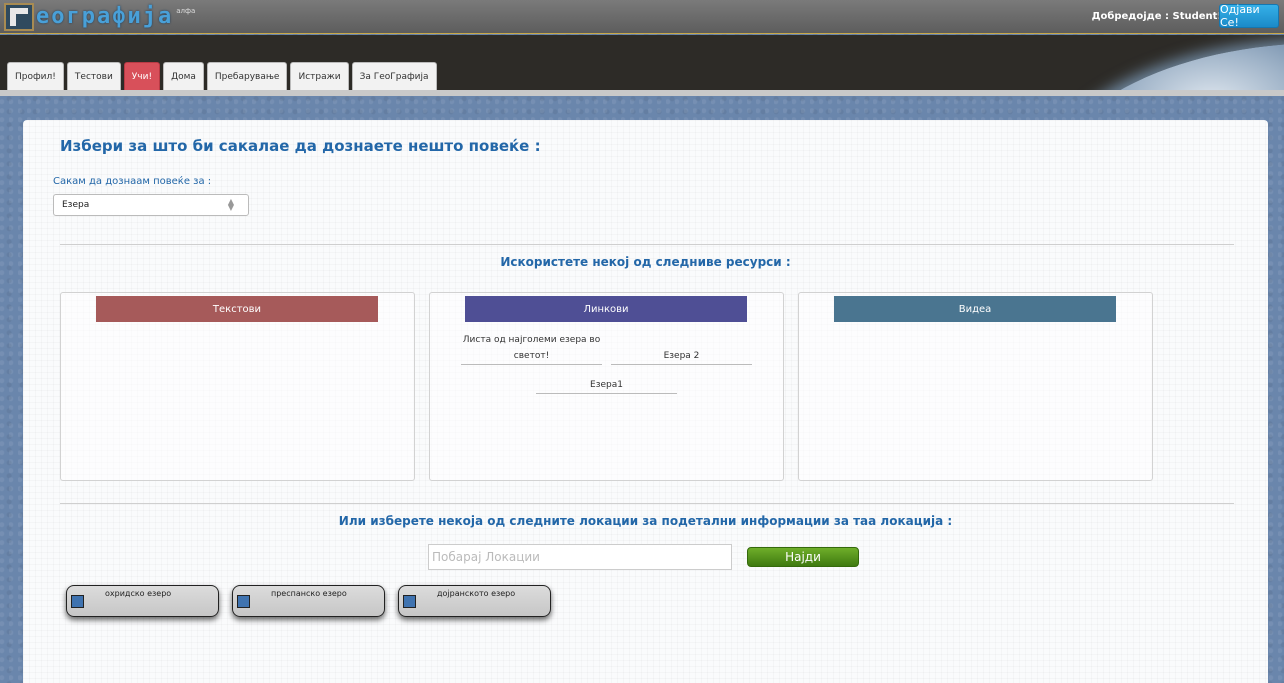 The image size is (1284, 683). Describe the element at coordinates (132, 181) in the screenshot. I see `topic-select-label: Сакам да дознаам повеќе за :` at that location.